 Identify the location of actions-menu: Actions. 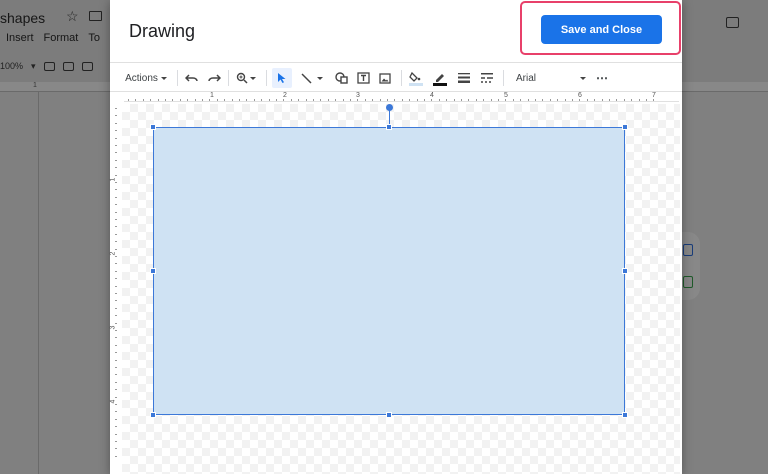
(146, 78).